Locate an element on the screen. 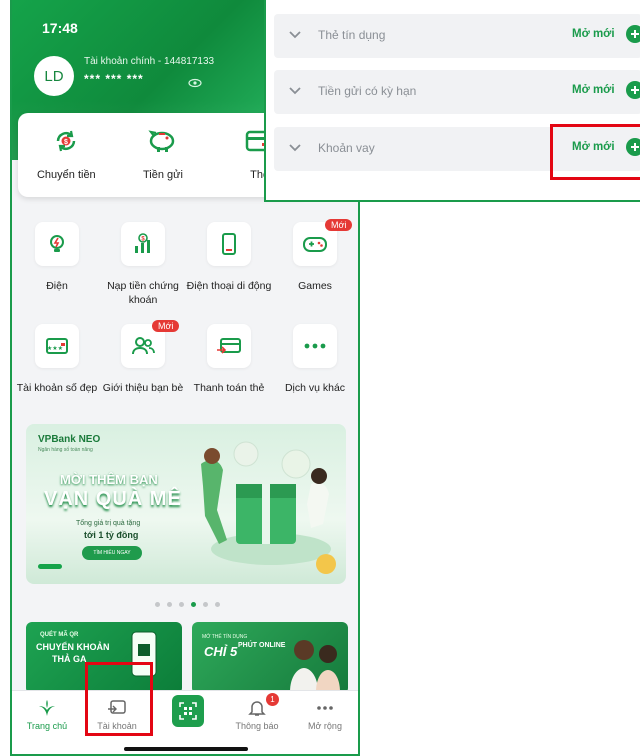  tab-home: Trang chủ is located at coordinates (47, 711).